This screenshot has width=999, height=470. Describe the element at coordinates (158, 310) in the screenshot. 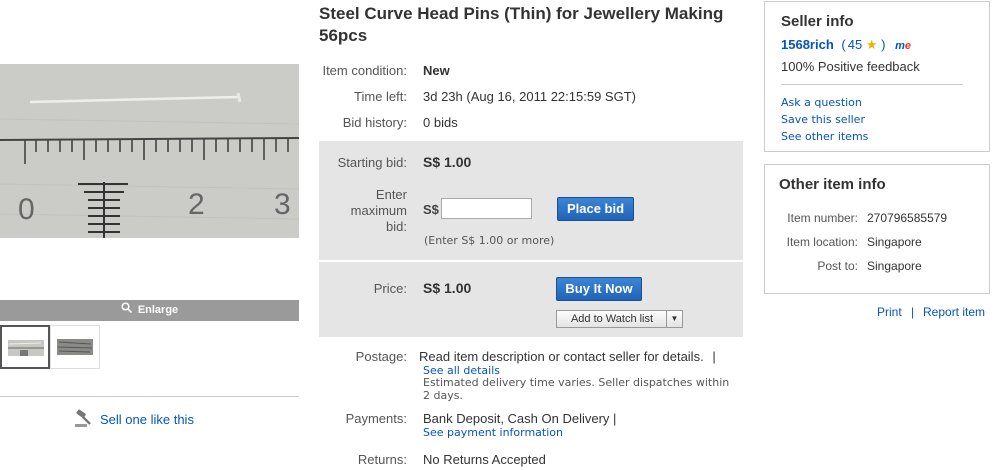

I see `enlarge-label: Enlarge` at that location.